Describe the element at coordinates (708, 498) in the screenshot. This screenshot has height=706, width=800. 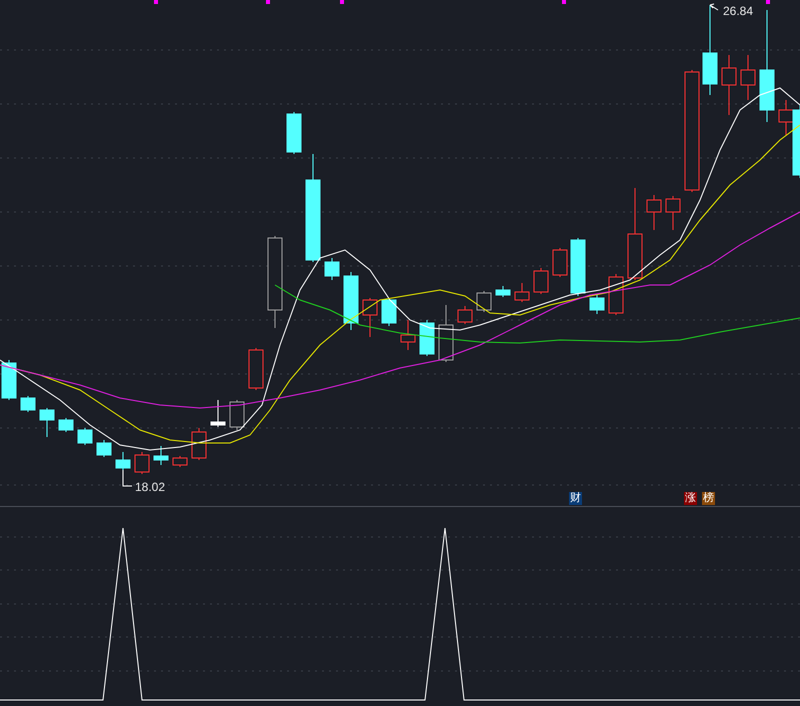
I see `event-badge: 榜` at that location.